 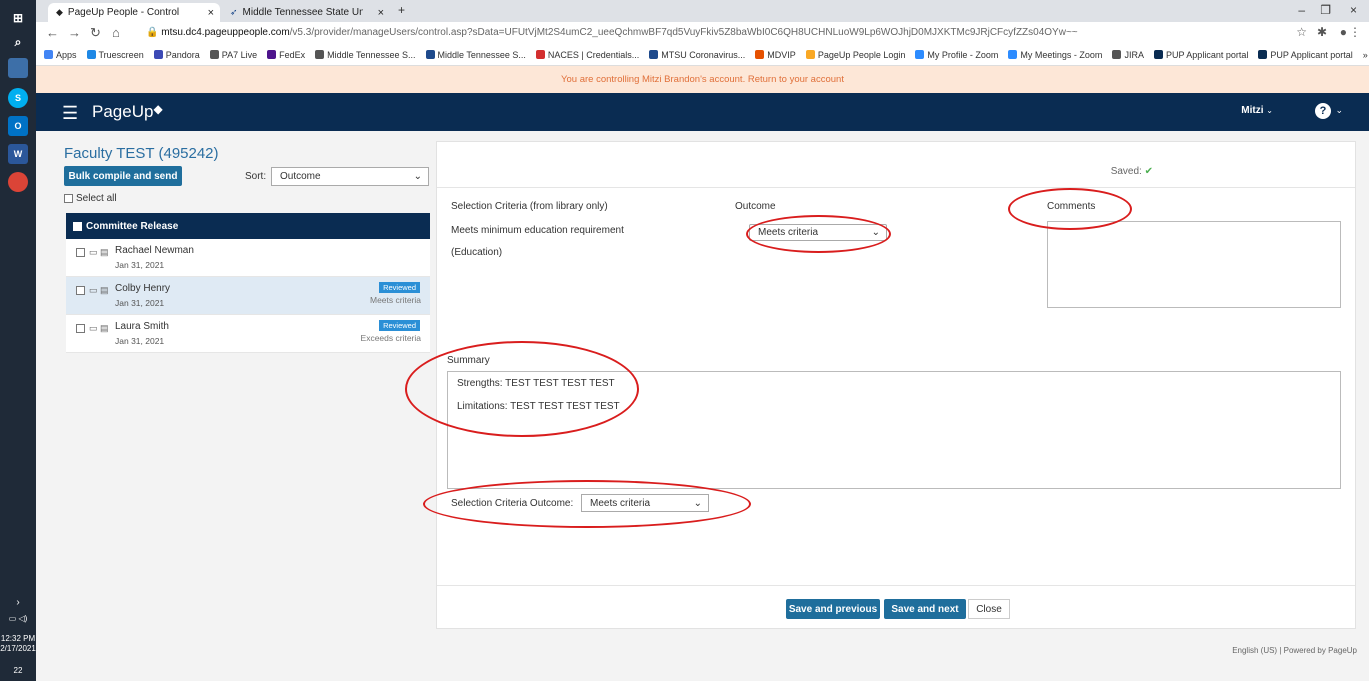 What do you see at coordinates (1194, 264) in the screenshot?
I see `comments-textarea` at bounding box center [1194, 264].